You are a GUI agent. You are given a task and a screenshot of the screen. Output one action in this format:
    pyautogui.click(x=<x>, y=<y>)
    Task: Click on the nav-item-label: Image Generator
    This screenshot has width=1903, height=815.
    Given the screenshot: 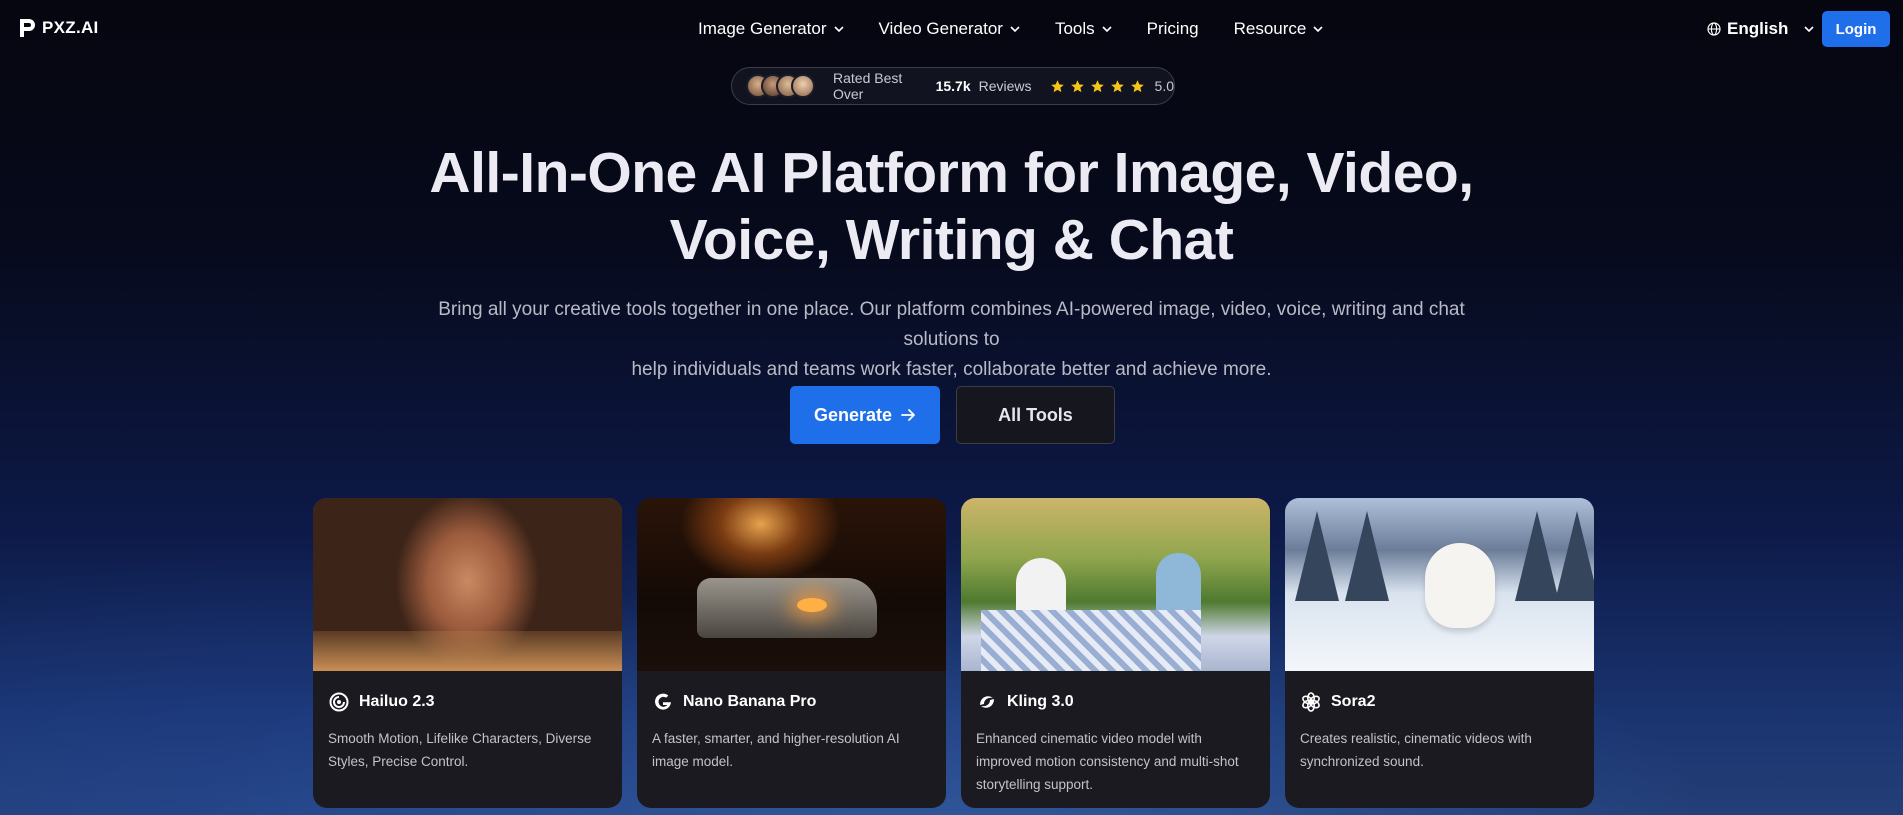 What is the action you would take?
    pyautogui.click(x=762, y=28)
    